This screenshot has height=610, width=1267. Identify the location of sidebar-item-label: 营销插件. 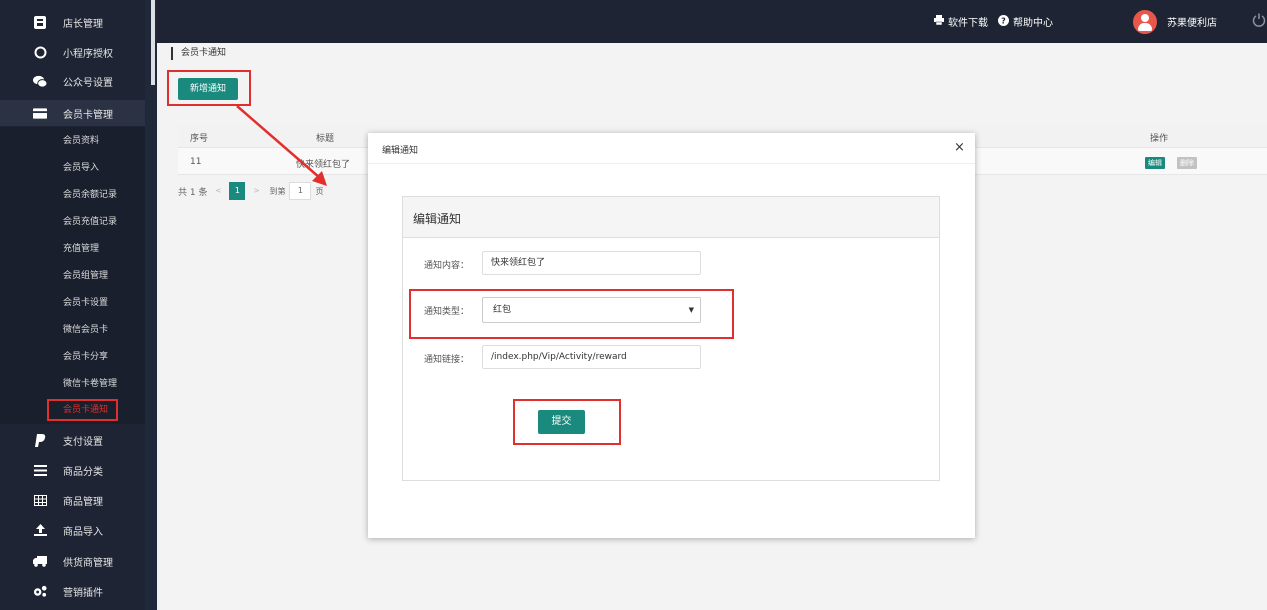
(83, 593).